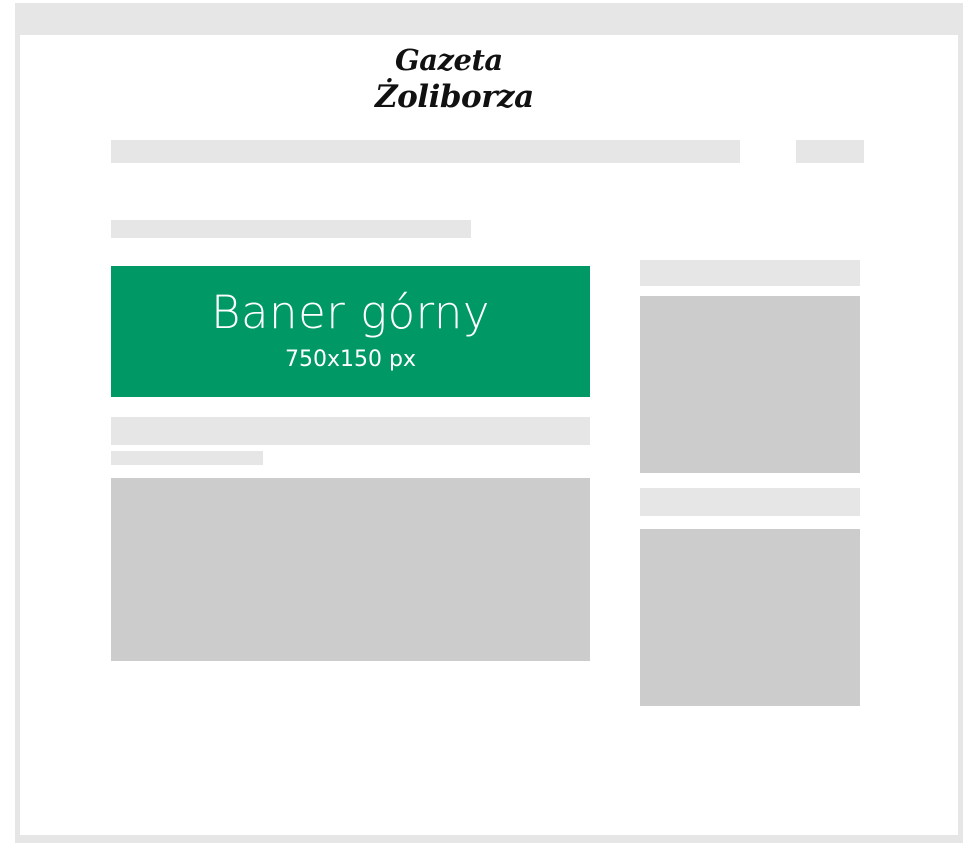 The height and width of the screenshot is (843, 969). What do you see at coordinates (830, 151) in the screenshot?
I see `nav-search-placeholder` at bounding box center [830, 151].